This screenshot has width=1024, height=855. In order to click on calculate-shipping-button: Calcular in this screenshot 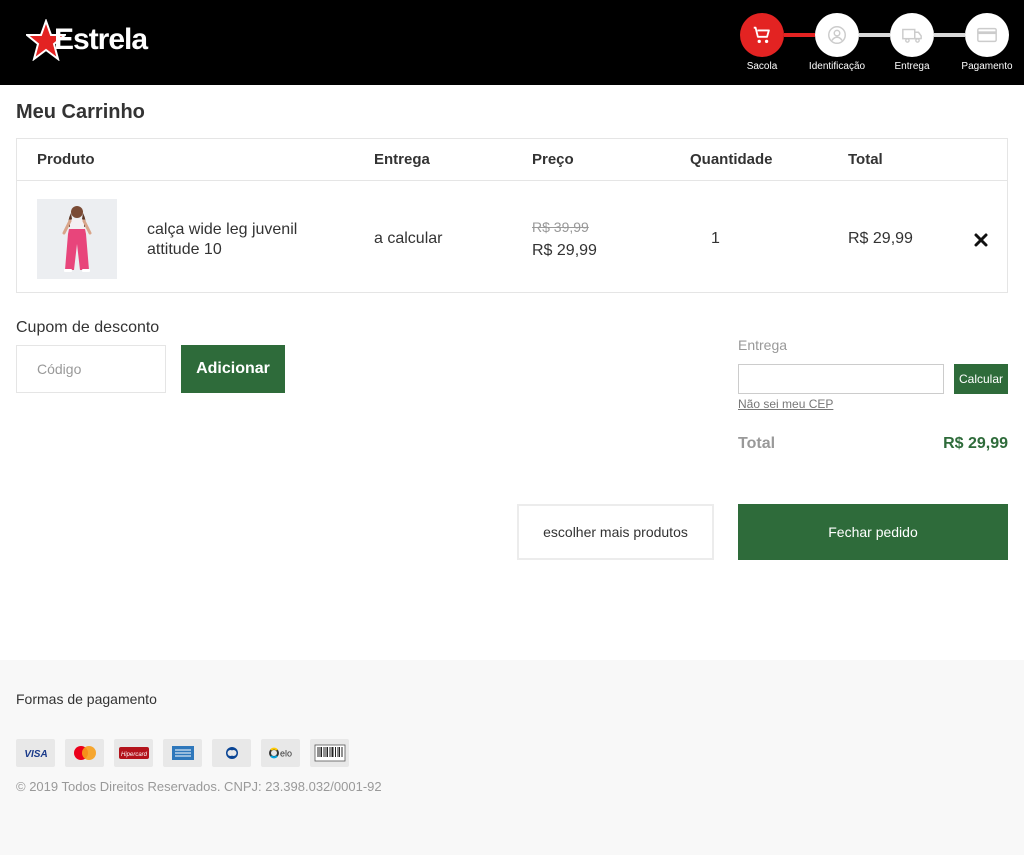, I will do `click(981, 379)`.